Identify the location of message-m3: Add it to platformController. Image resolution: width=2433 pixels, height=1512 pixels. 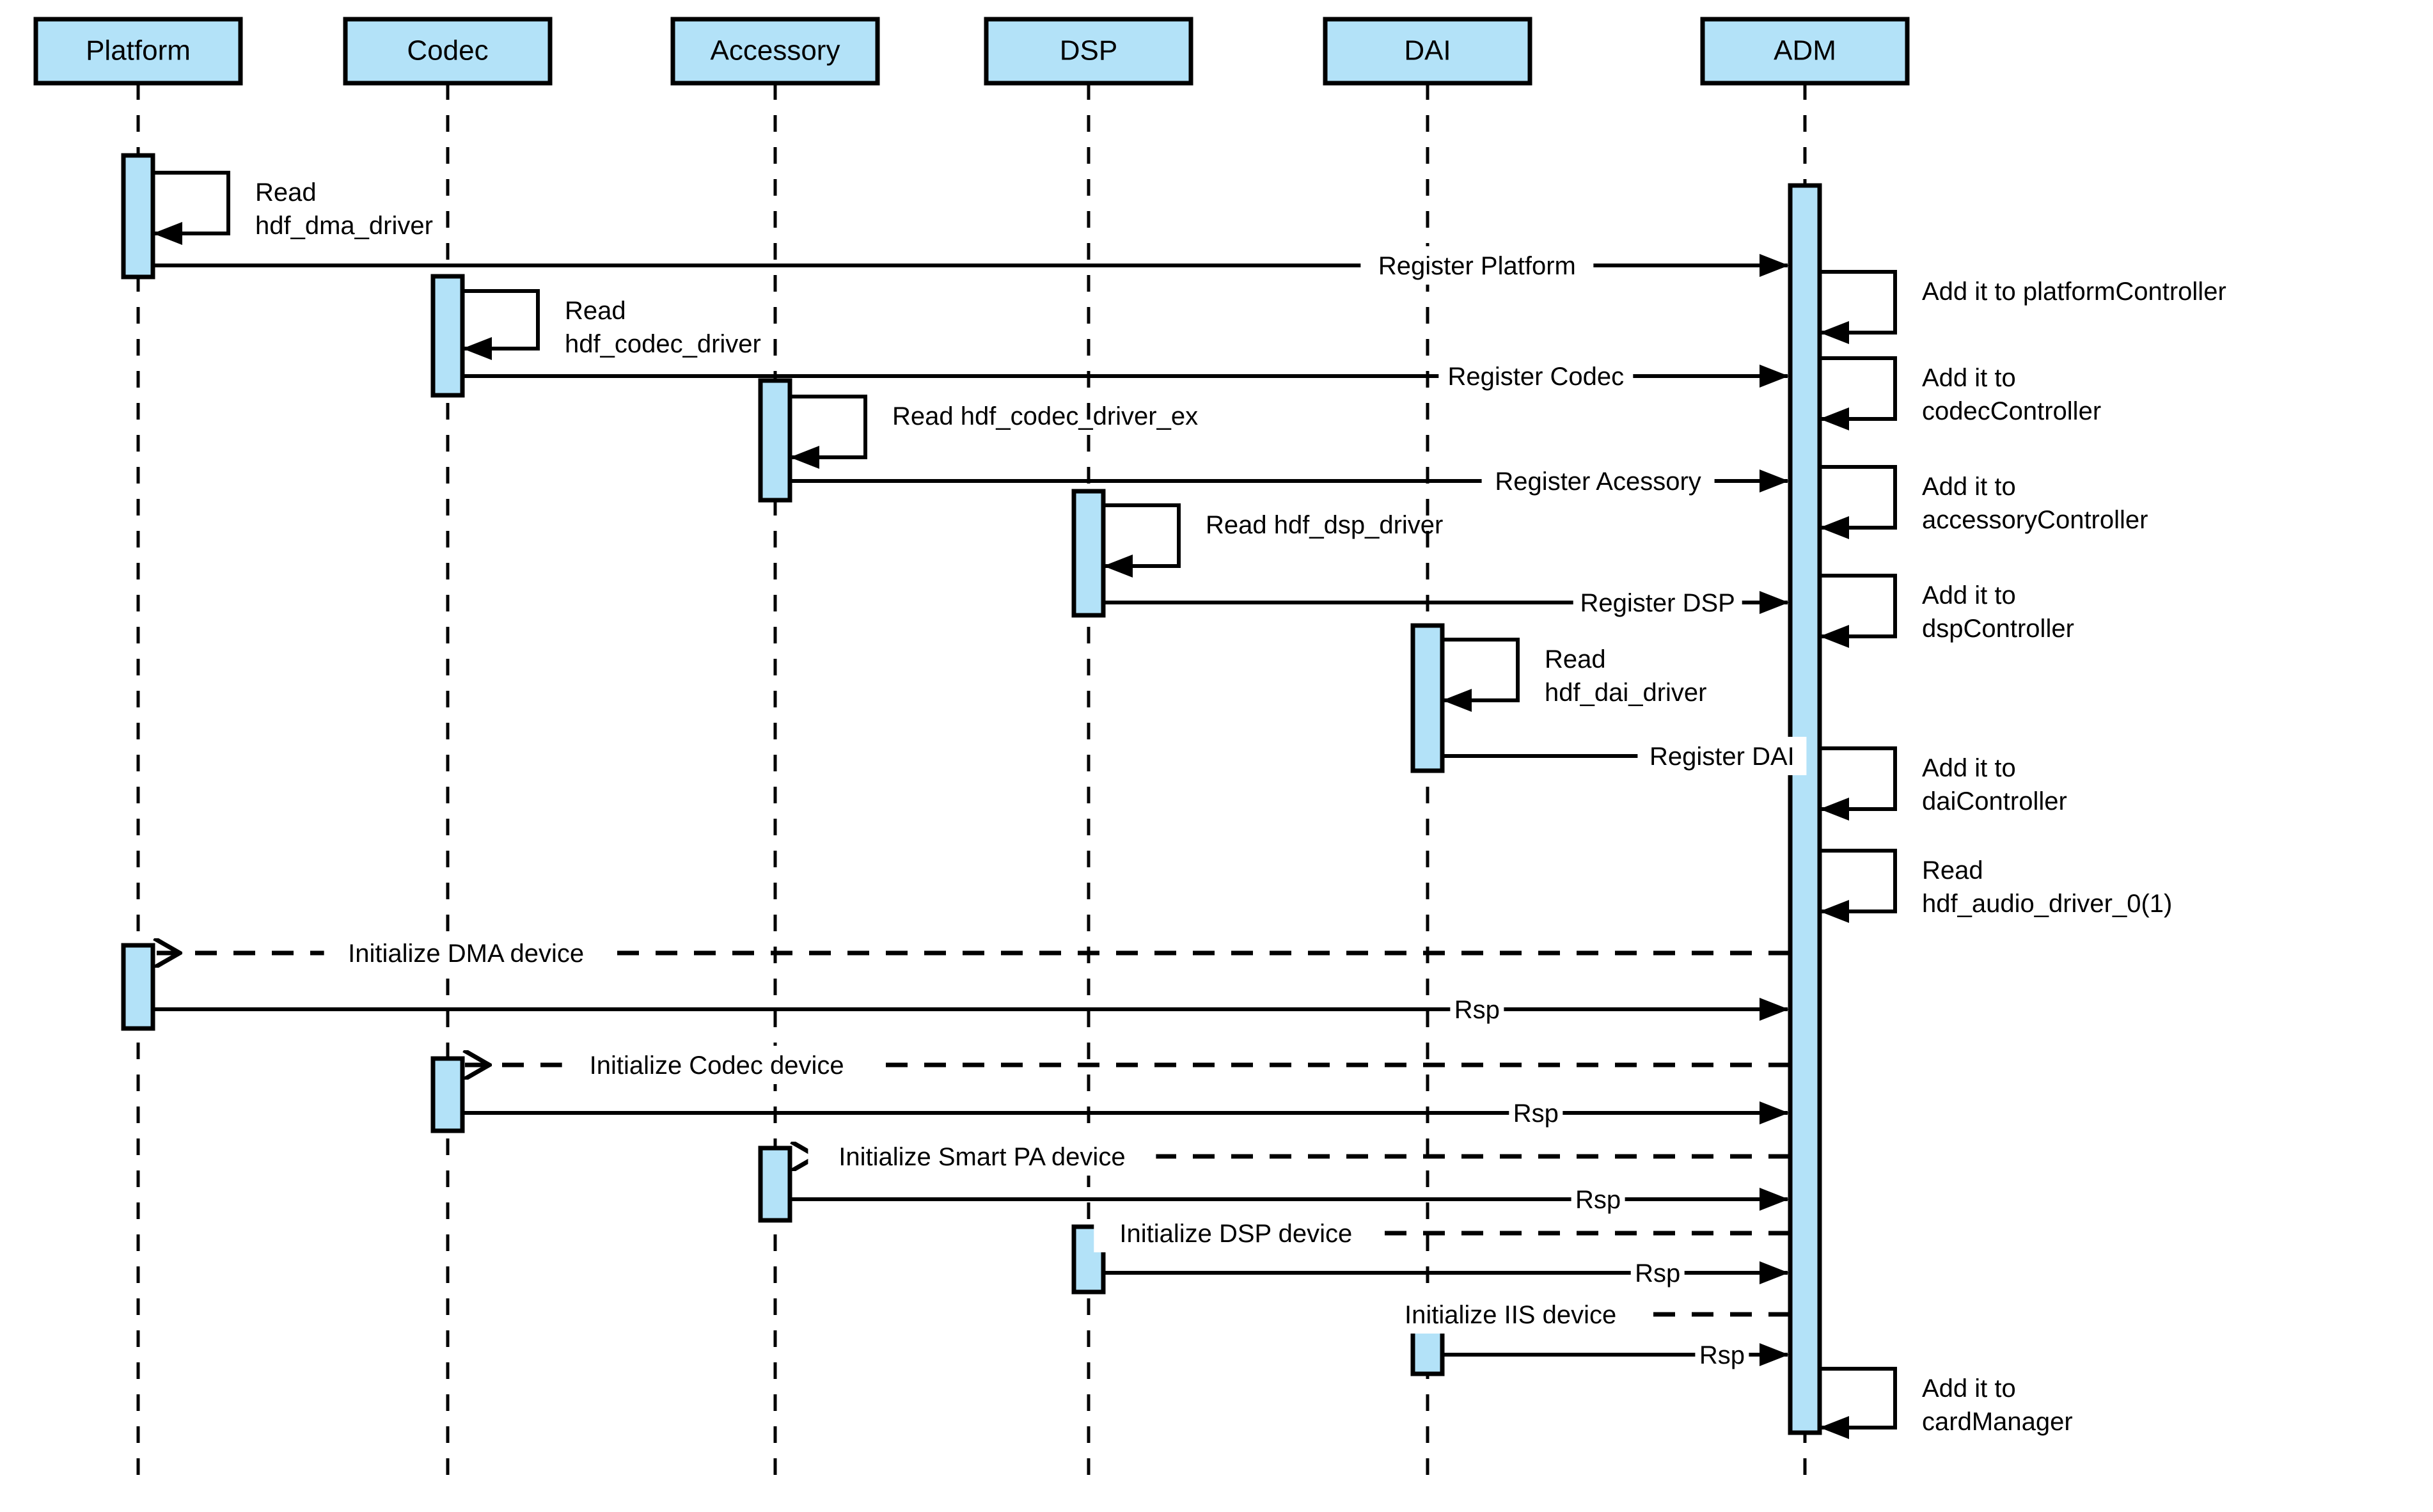
(2023, 307).